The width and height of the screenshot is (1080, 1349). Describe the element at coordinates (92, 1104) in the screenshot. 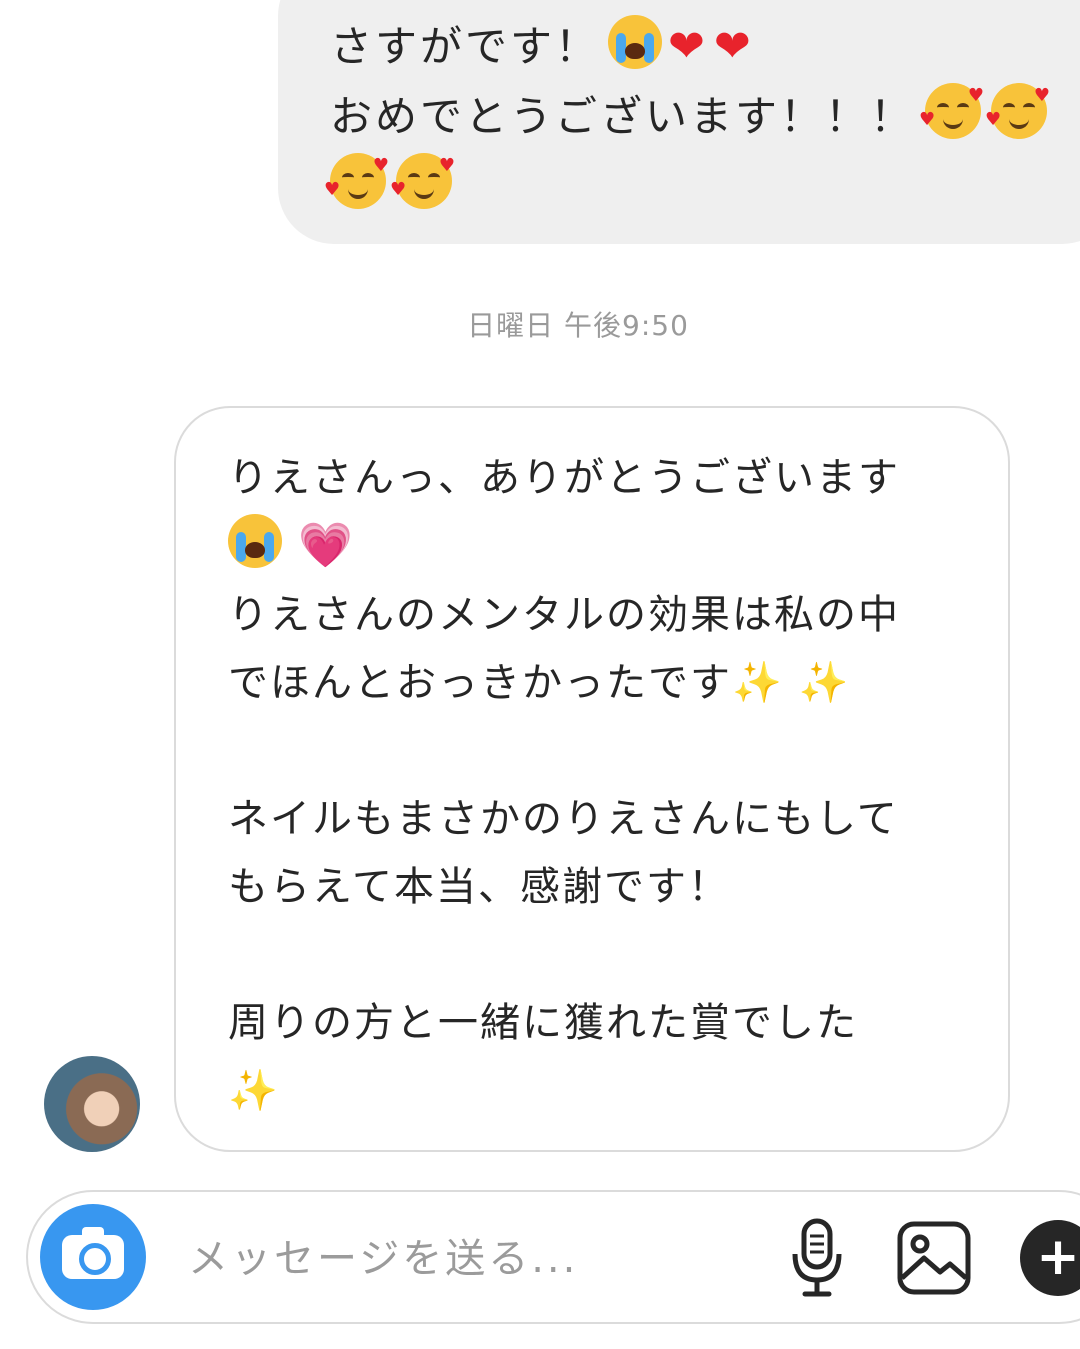

I see `sender-avatar` at that location.